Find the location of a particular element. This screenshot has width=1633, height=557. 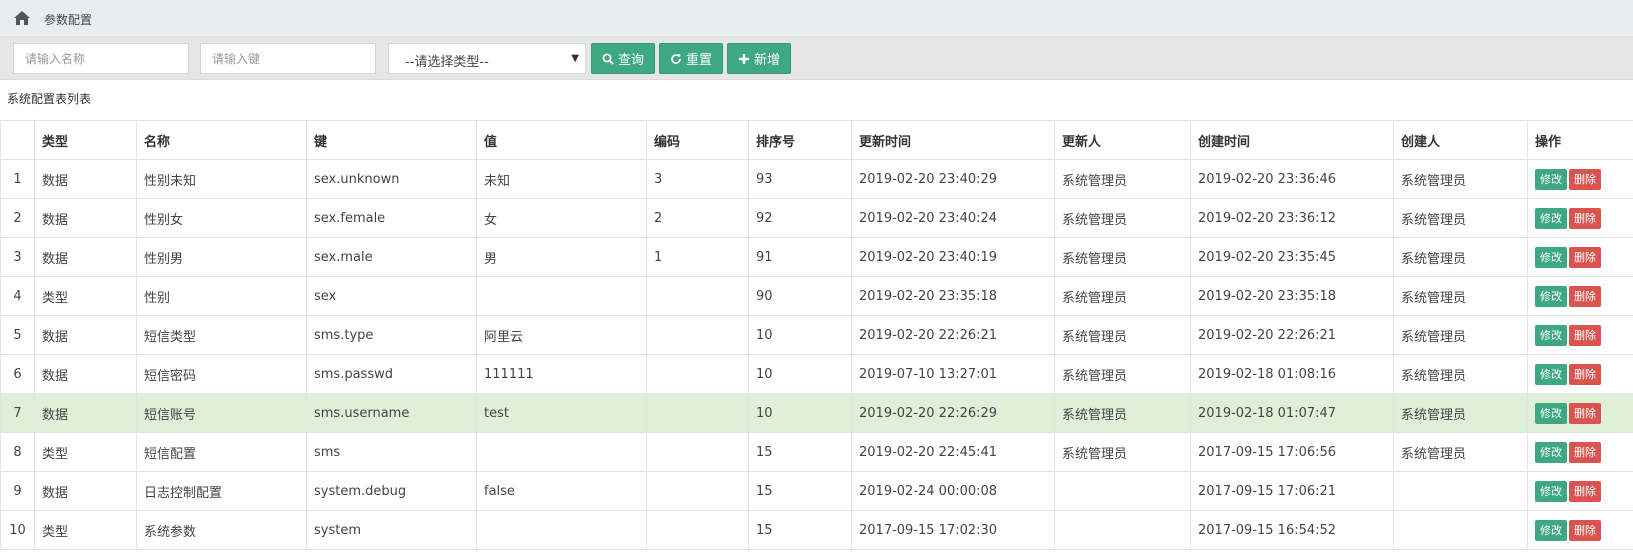

table-cell: 日志控制配置 is located at coordinates (221, 491).